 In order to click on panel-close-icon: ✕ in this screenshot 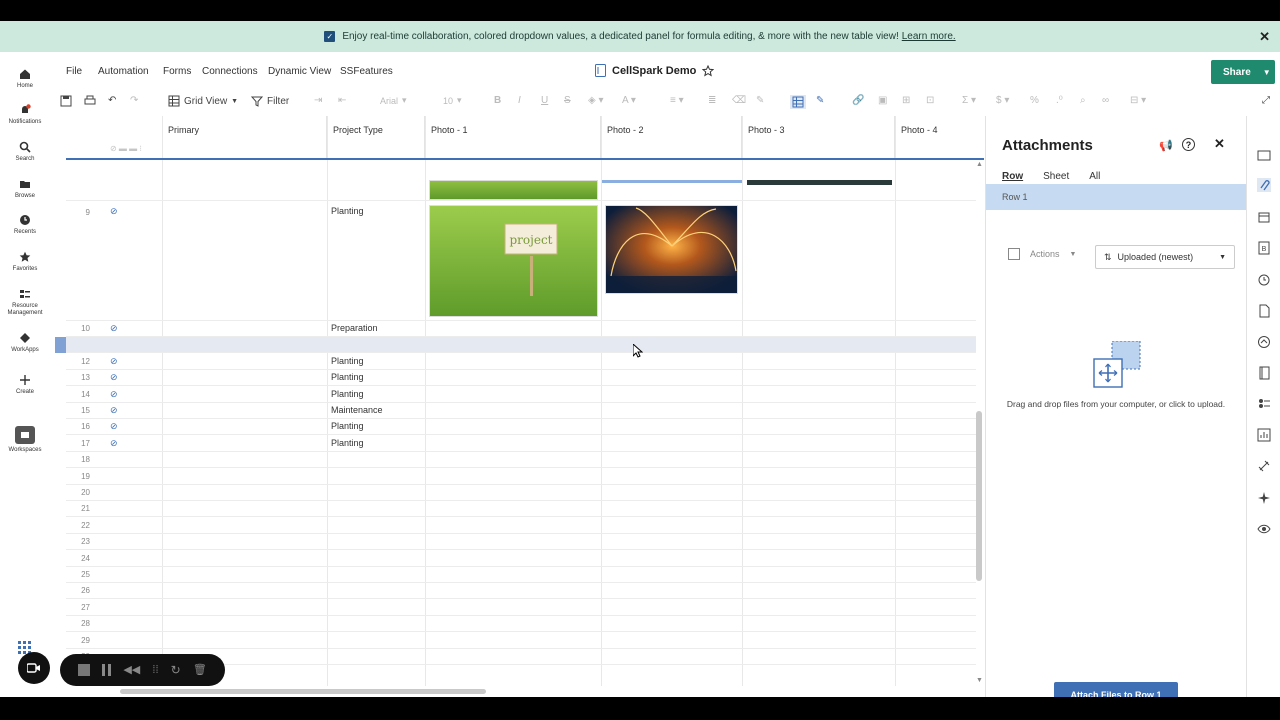, I will do `click(1219, 144)`.